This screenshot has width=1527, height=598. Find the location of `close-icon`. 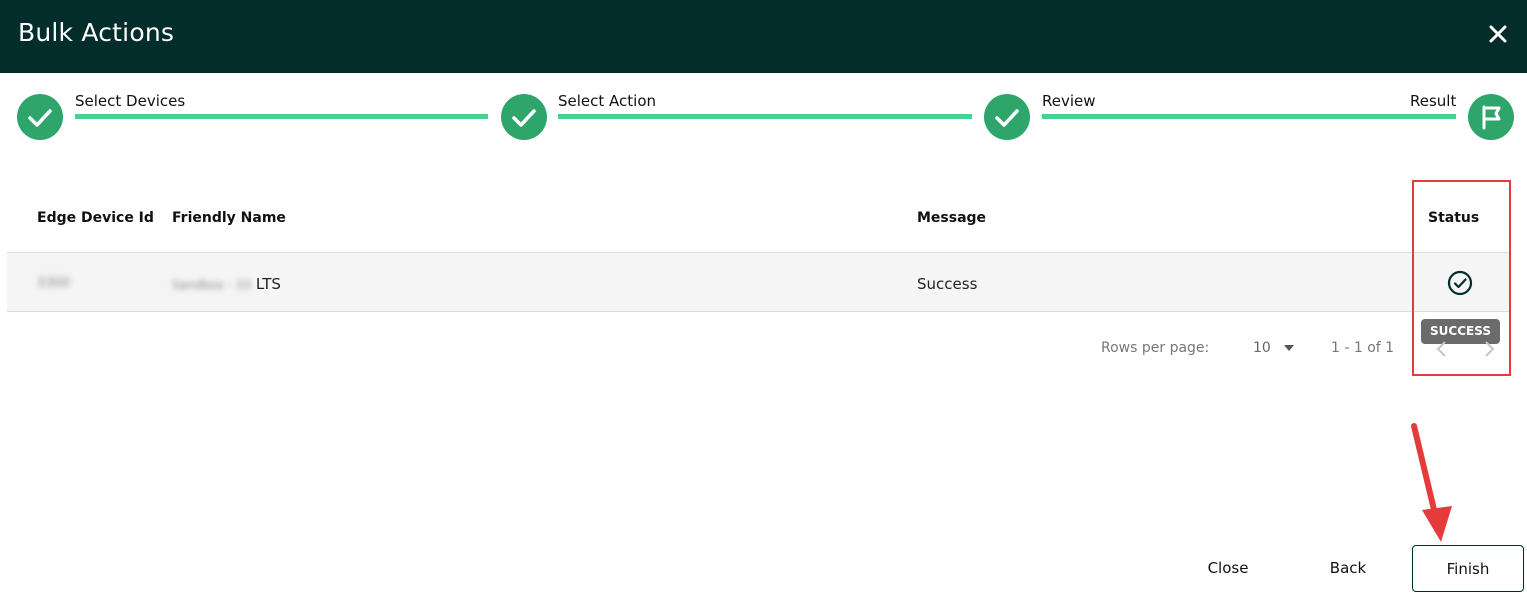

close-icon is located at coordinates (1498, 34).